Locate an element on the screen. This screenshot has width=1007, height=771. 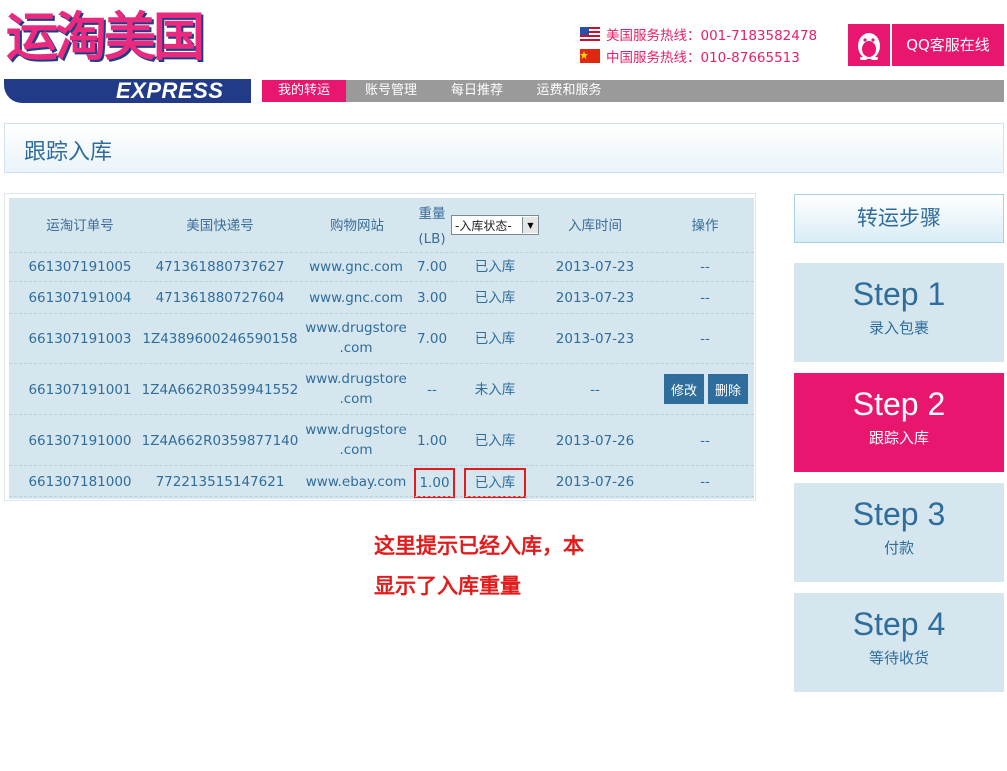
cn-flag-icon is located at coordinates (590, 56).